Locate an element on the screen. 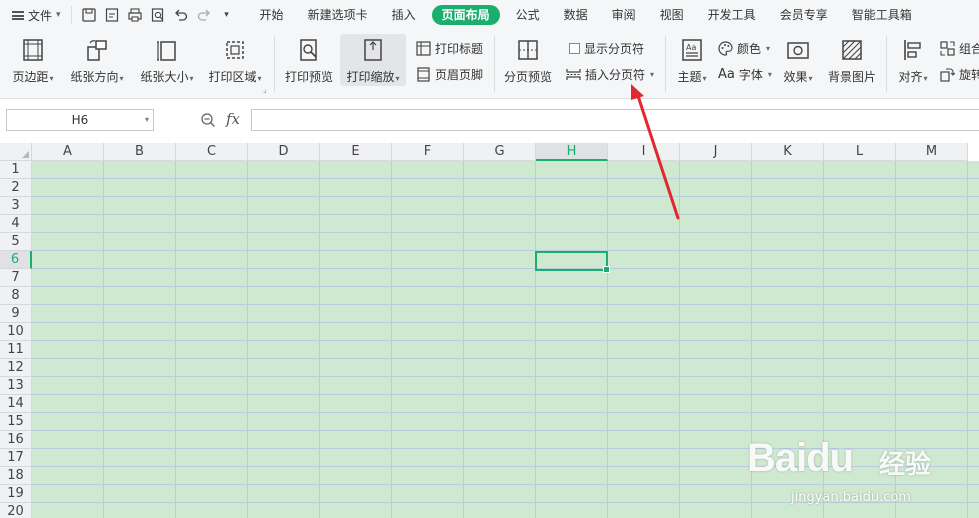 This screenshot has width=979, height=518. save-icon is located at coordinates (88, 15).